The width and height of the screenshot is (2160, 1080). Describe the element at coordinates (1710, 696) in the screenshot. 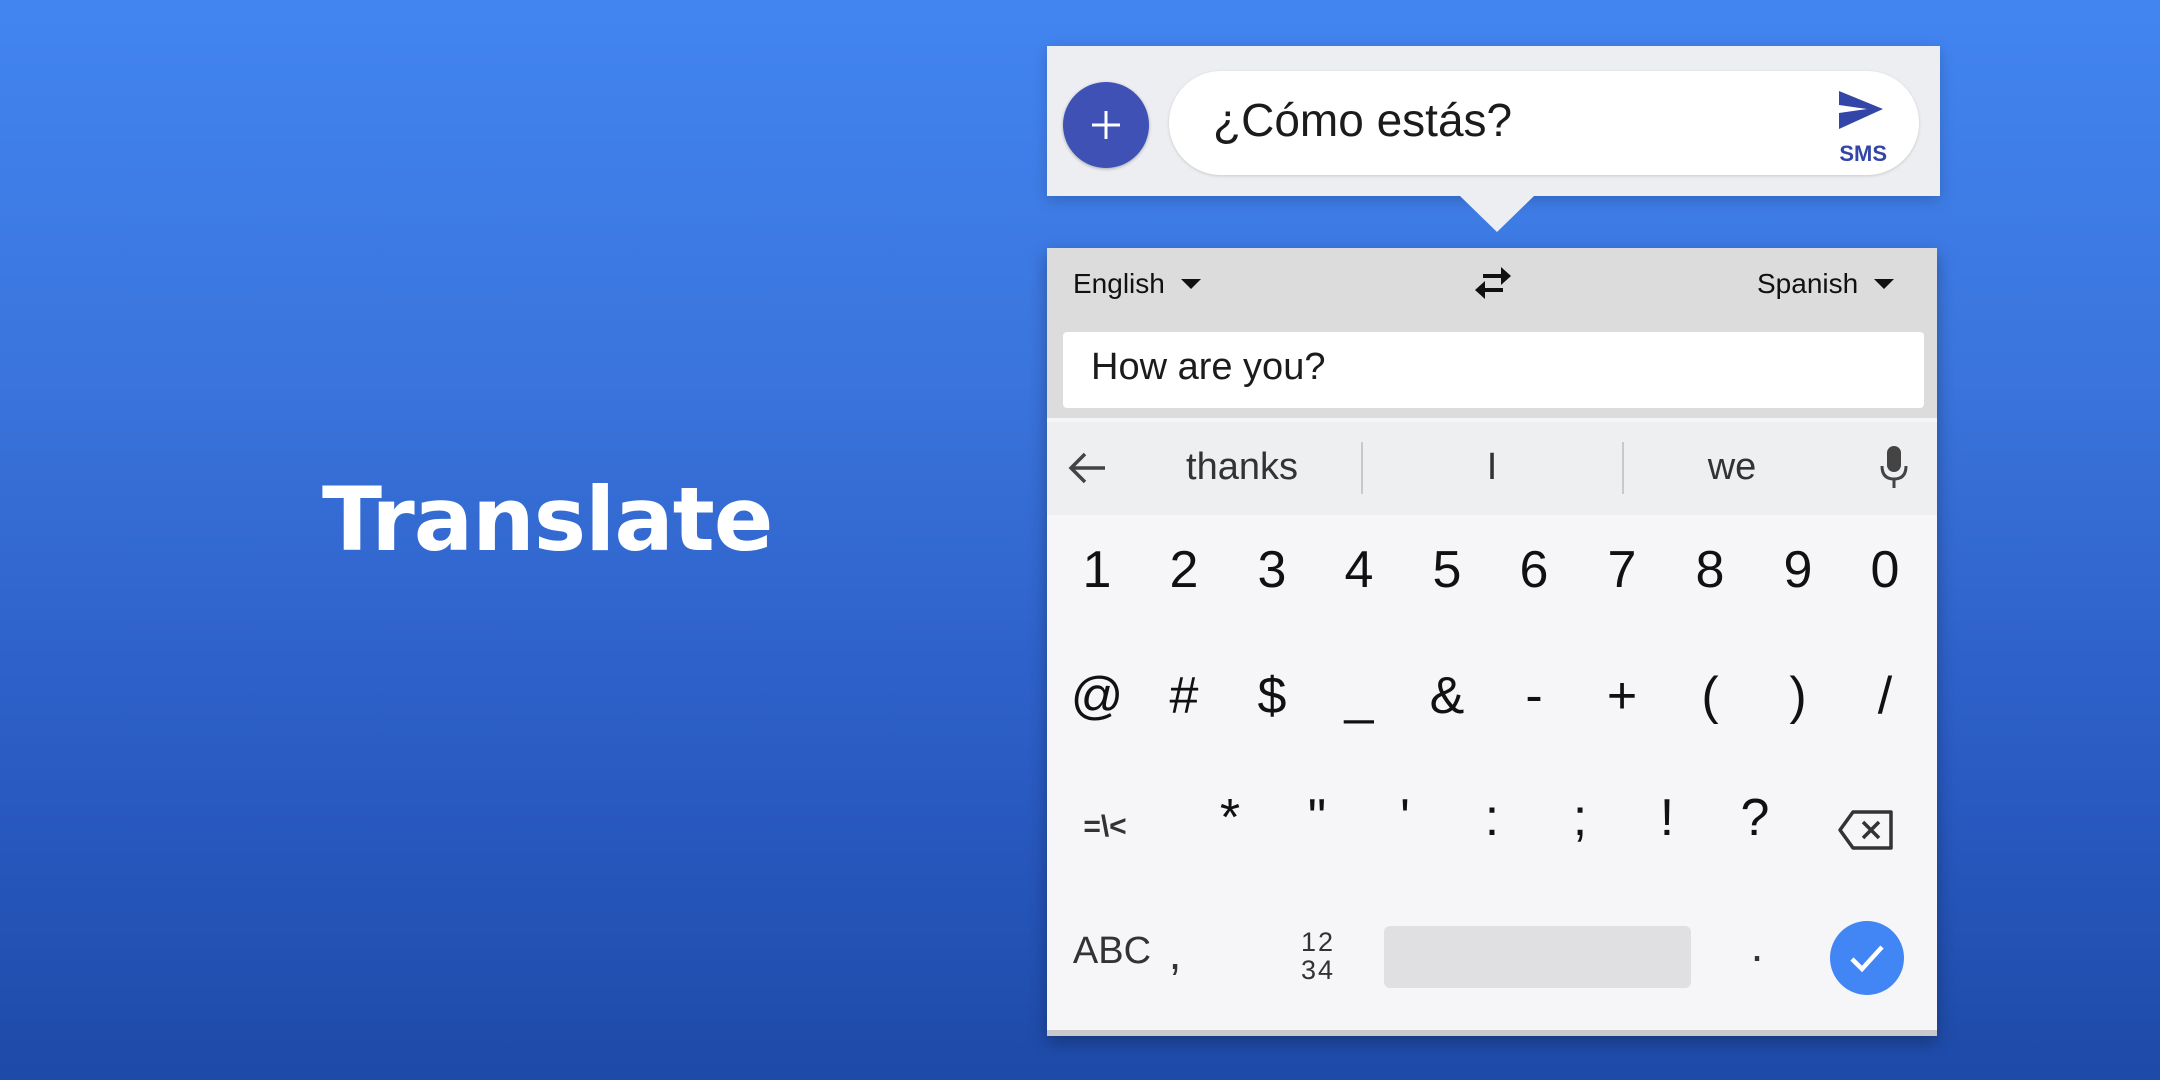

I see `symbol-key: (` at that location.